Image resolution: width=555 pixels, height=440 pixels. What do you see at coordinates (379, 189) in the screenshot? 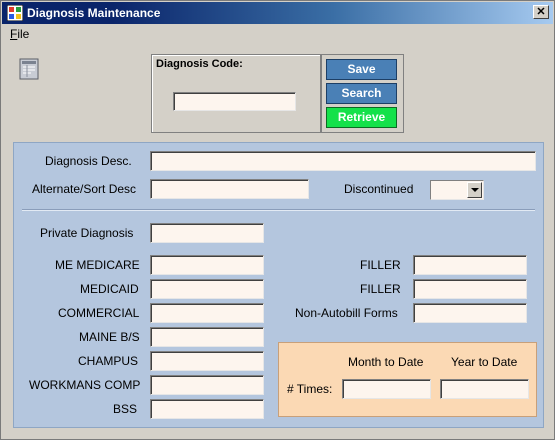
I see `discontinued-label: Discontinued` at bounding box center [379, 189].